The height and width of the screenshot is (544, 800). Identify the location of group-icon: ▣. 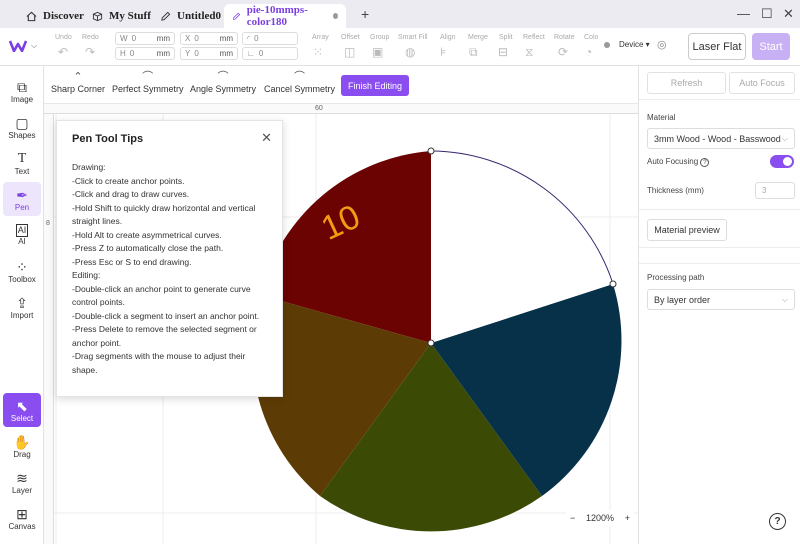
(377, 52).